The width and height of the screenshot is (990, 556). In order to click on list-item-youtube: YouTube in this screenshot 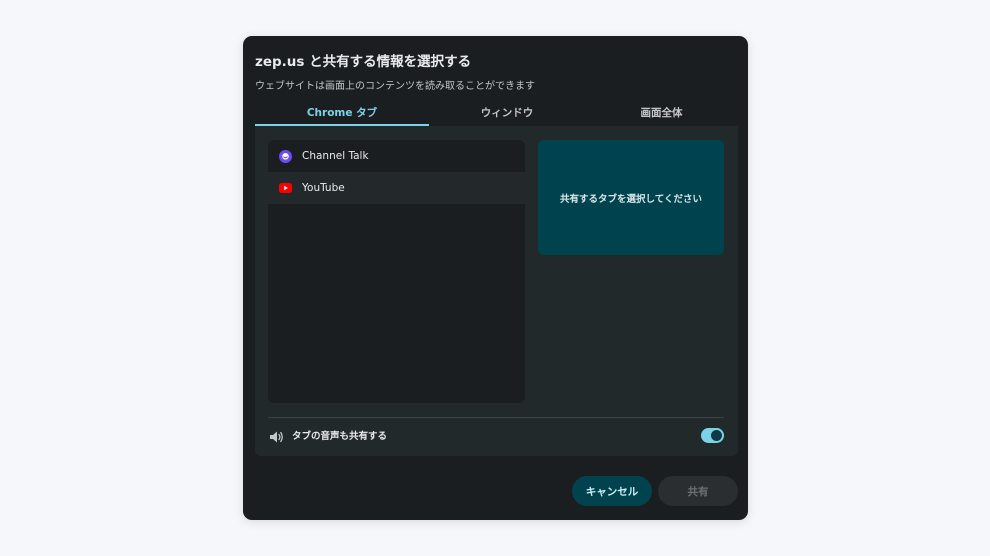, I will do `click(396, 188)`.